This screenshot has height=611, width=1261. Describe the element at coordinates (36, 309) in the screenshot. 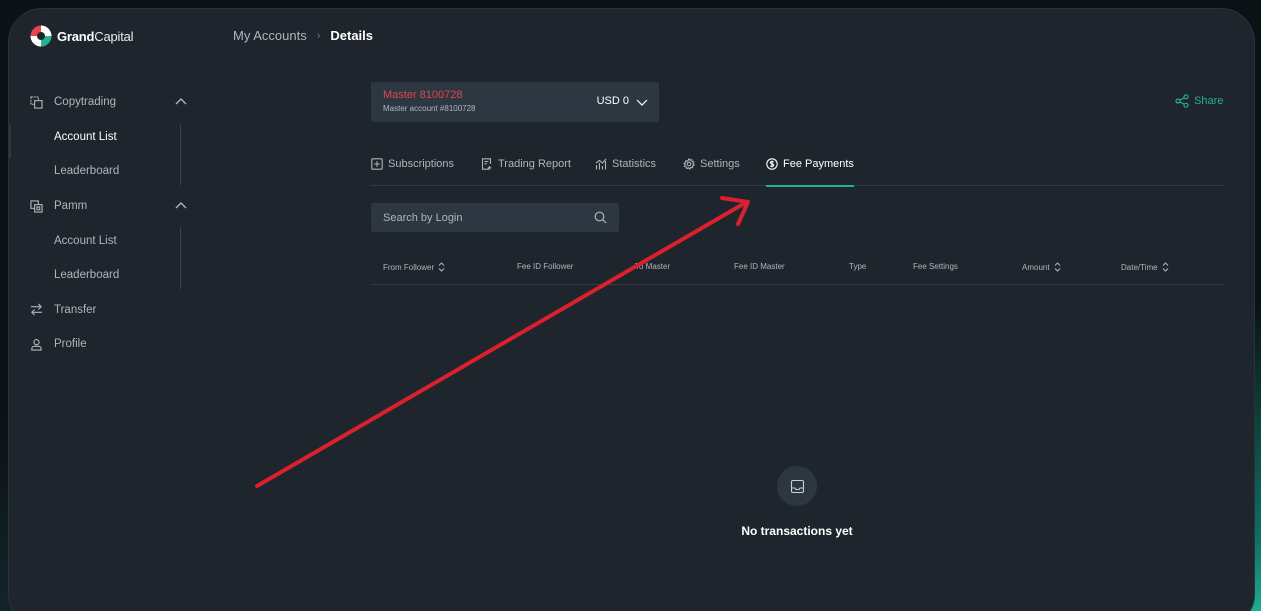

I see `transfer-icon` at that location.